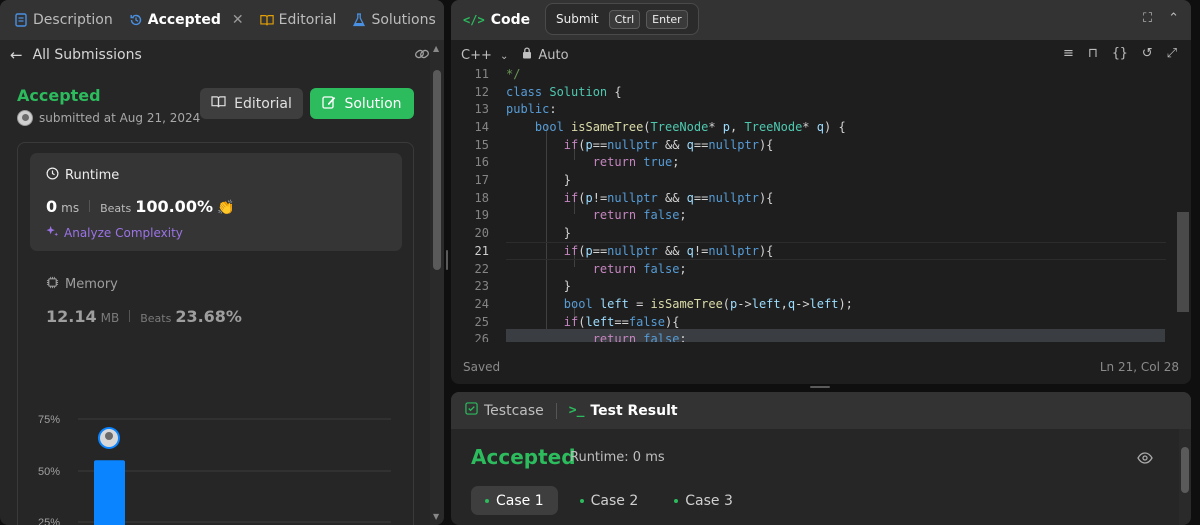  I want to click on distribution-bar, so click(109, 492).